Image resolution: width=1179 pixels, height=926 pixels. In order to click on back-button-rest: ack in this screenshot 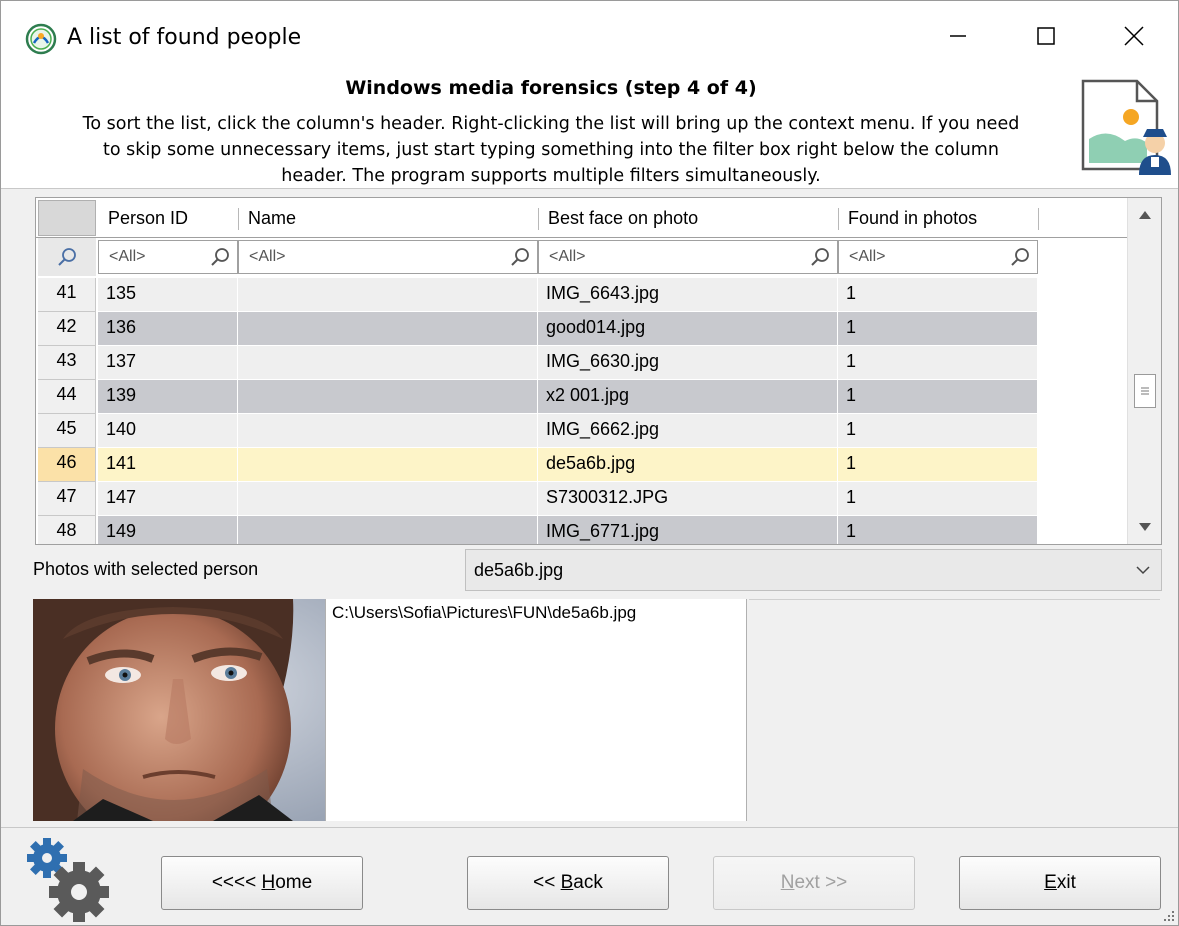, I will do `click(588, 882)`.